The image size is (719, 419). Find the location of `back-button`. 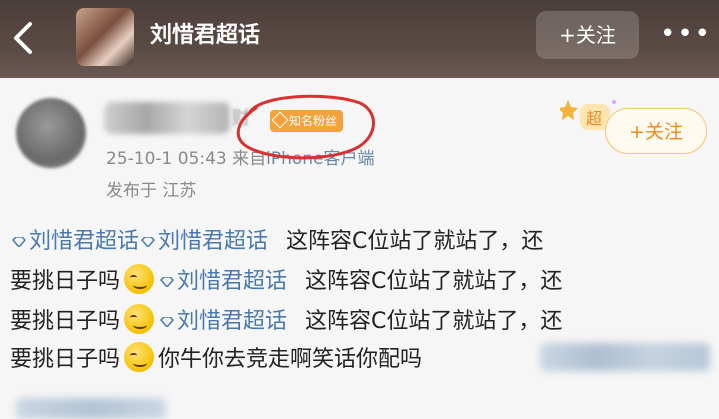

back-button is located at coordinates (24, 38).